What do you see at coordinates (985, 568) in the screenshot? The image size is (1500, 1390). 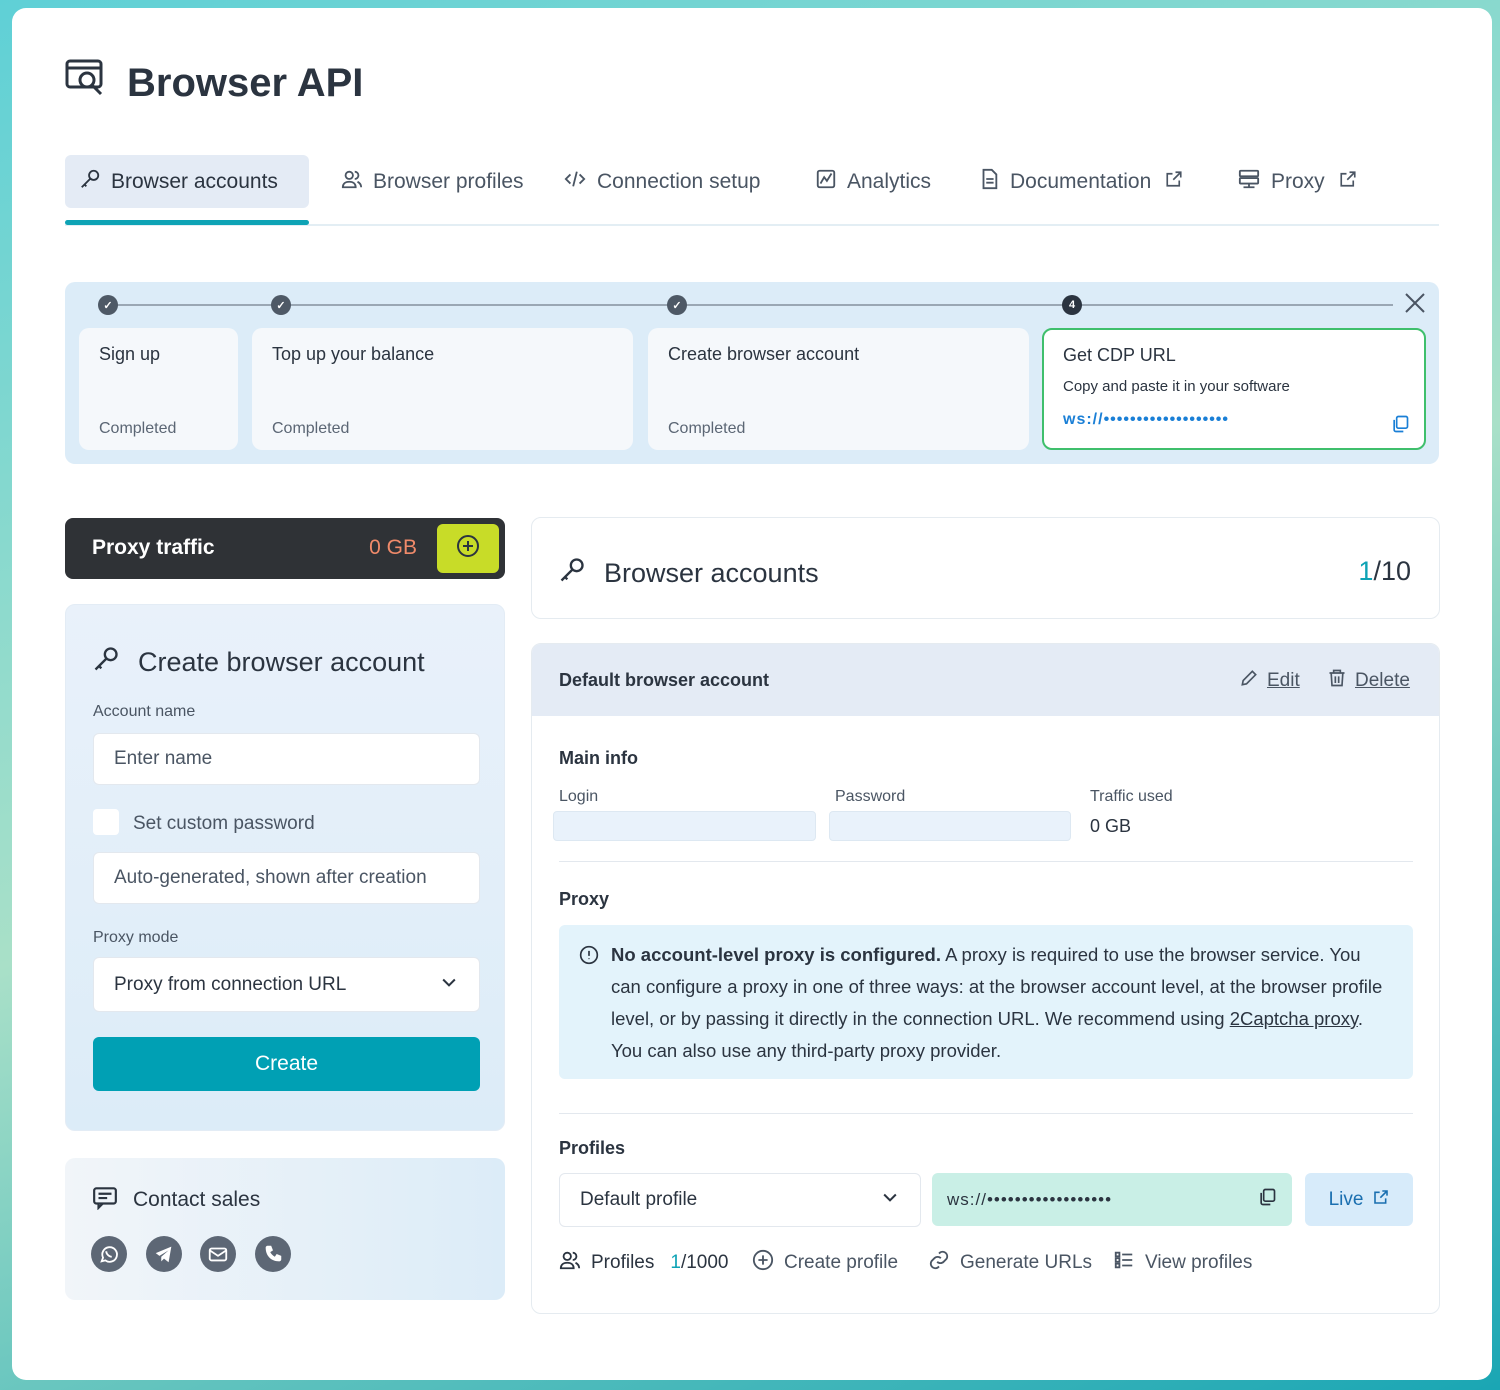 I see `browser-accounts-header: Browser accounts 1/10` at bounding box center [985, 568].